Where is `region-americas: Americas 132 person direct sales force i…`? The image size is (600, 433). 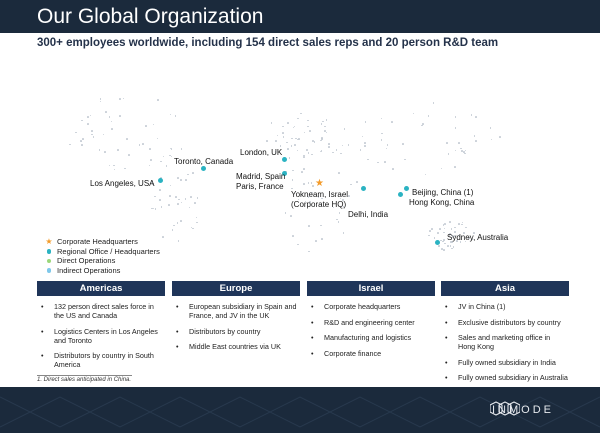 region-americas: Americas 132 person direct sales force i… is located at coordinates (101, 328).